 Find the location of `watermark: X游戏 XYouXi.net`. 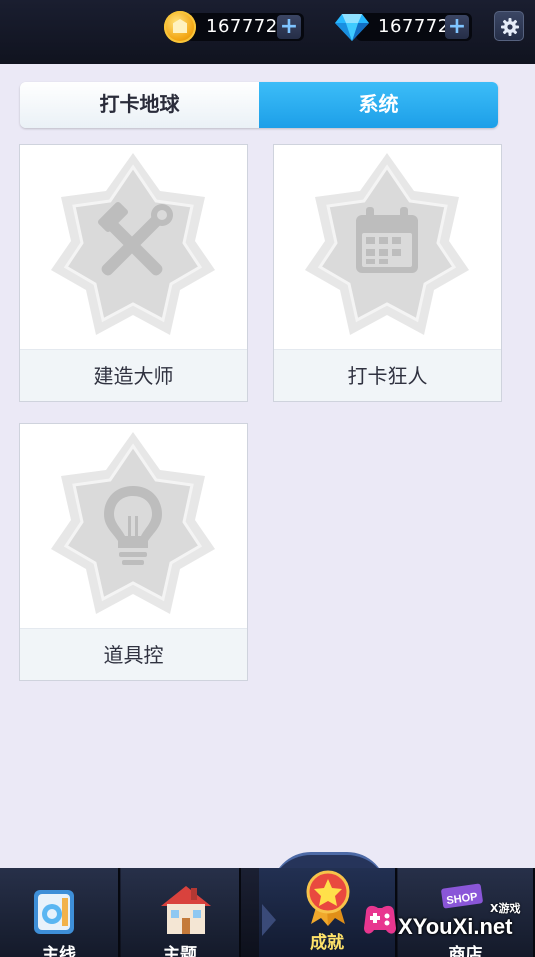

watermark: X游戏 XYouXi.net is located at coordinates (447, 918).